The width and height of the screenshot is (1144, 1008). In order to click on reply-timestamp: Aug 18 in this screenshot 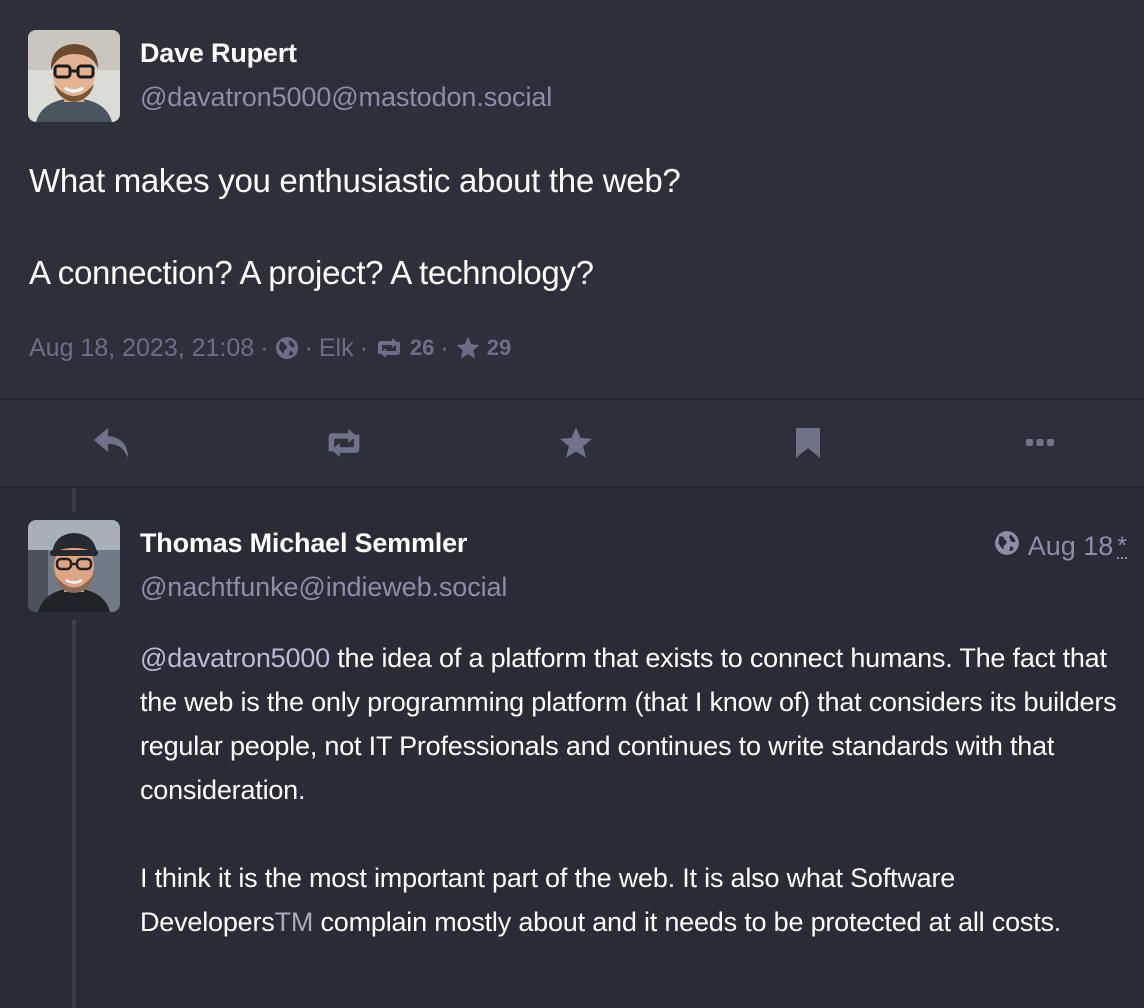, I will do `click(1071, 546)`.